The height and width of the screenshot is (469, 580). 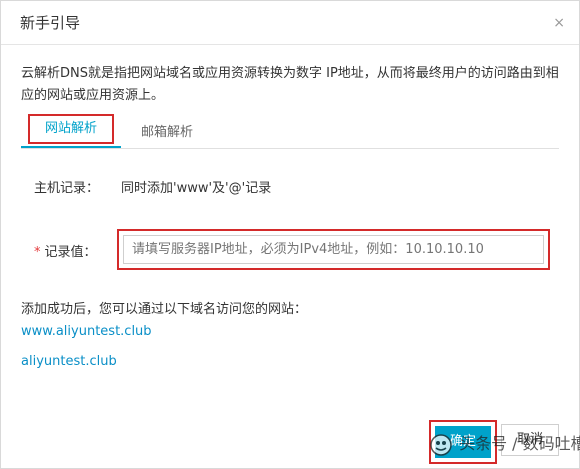 What do you see at coordinates (290, 131) in the screenshot?
I see `tab-bar: 网站解析 邮箱解析` at bounding box center [290, 131].